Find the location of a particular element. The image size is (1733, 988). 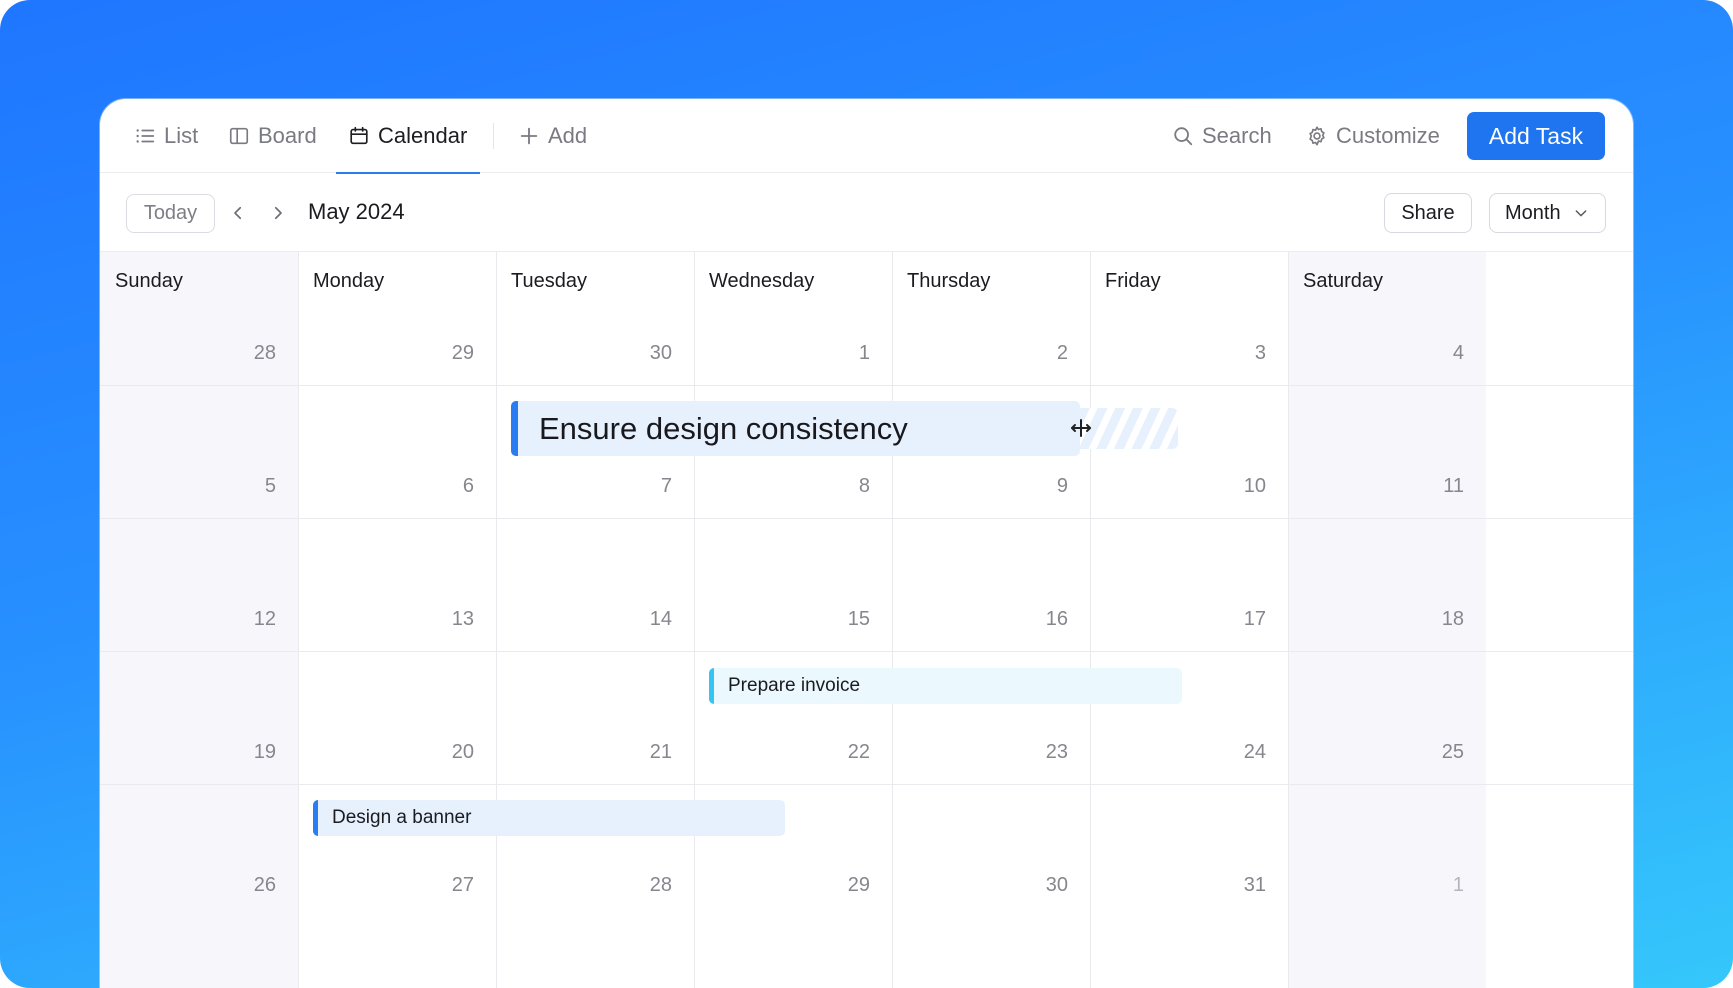

day-number: 27 is located at coordinates (462, 885).